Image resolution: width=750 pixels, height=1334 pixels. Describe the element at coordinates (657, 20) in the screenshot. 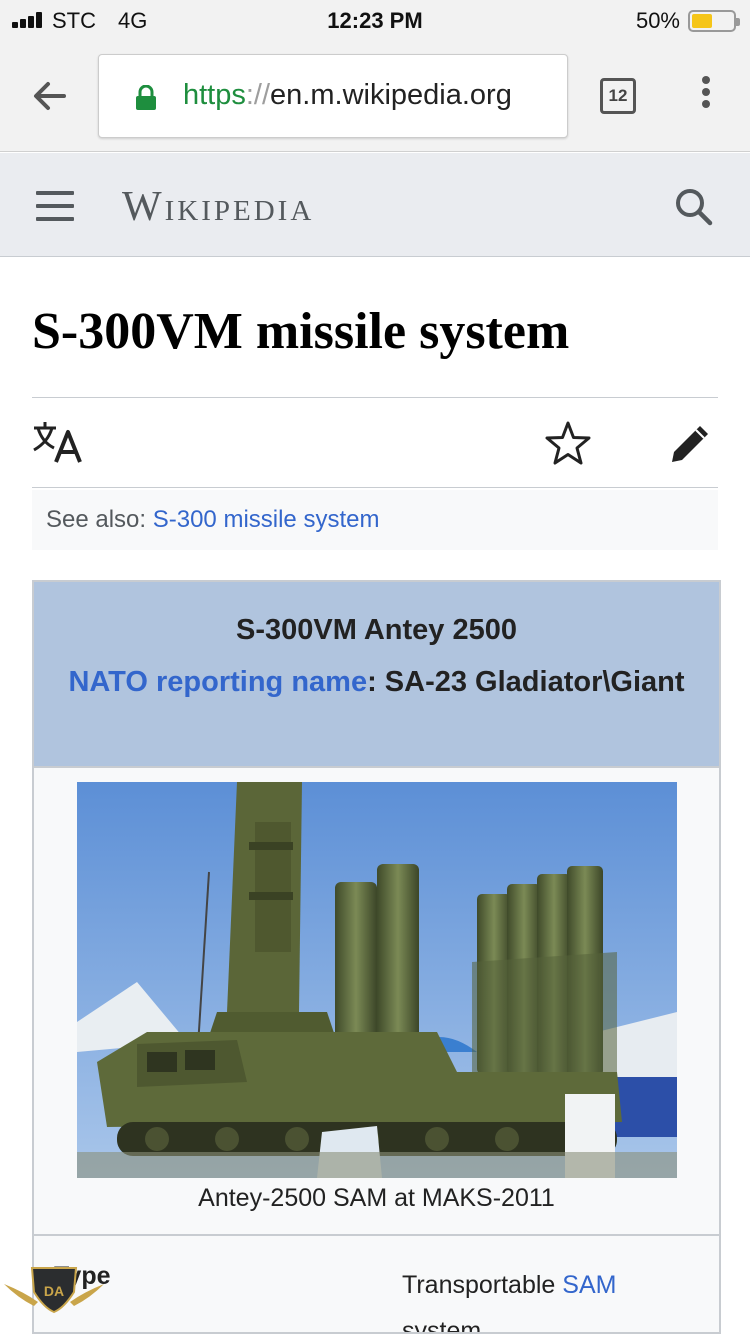

I see `battery-percent: 50%` at that location.